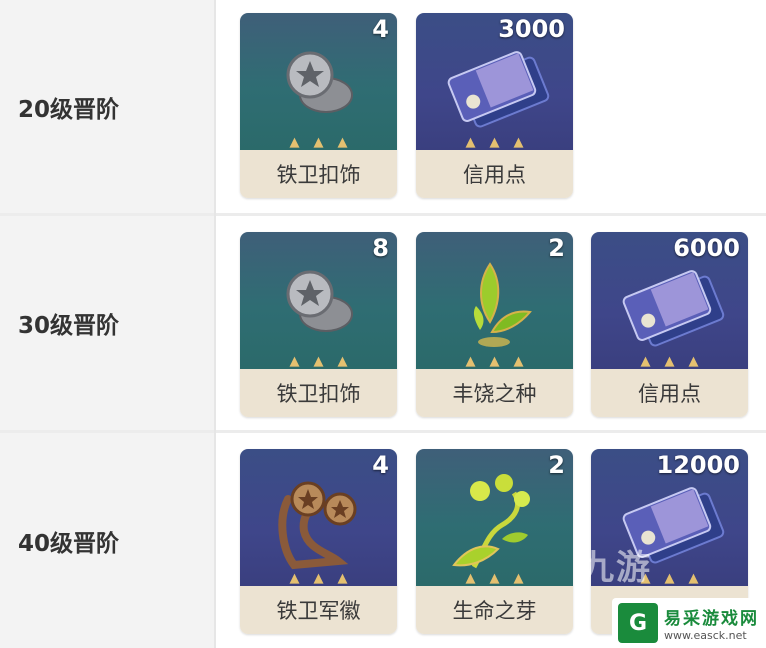 This screenshot has width=766, height=648. Describe the element at coordinates (107, 323) in the screenshot. I see `row-label: 30级晋阶` at that location.